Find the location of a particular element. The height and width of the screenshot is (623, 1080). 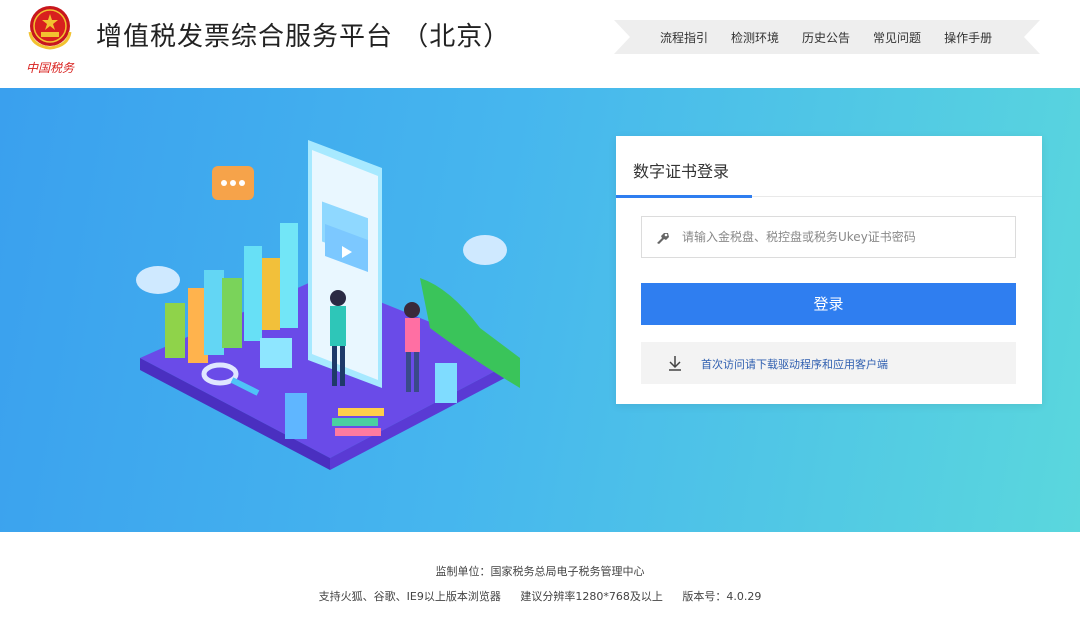

download-client-link: 首次访问请下载驱动程序和应用客户端 is located at coordinates (794, 364).